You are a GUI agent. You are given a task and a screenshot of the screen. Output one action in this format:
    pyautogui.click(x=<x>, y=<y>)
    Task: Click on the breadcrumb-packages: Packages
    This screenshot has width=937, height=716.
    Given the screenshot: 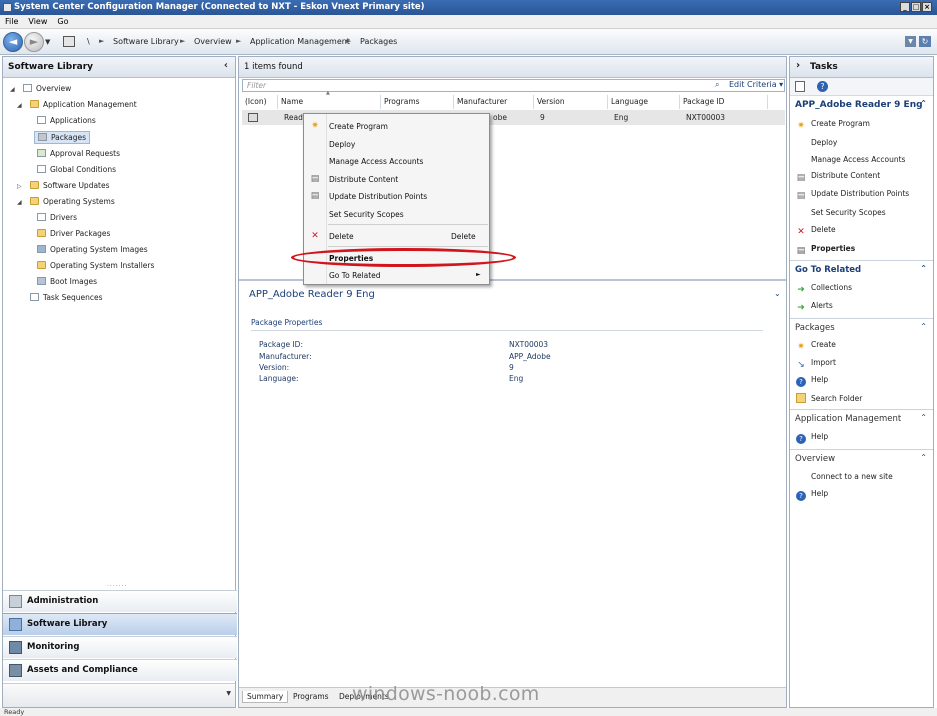 What is the action you would take?
    pyautogui.click(x=378, y=41)
    